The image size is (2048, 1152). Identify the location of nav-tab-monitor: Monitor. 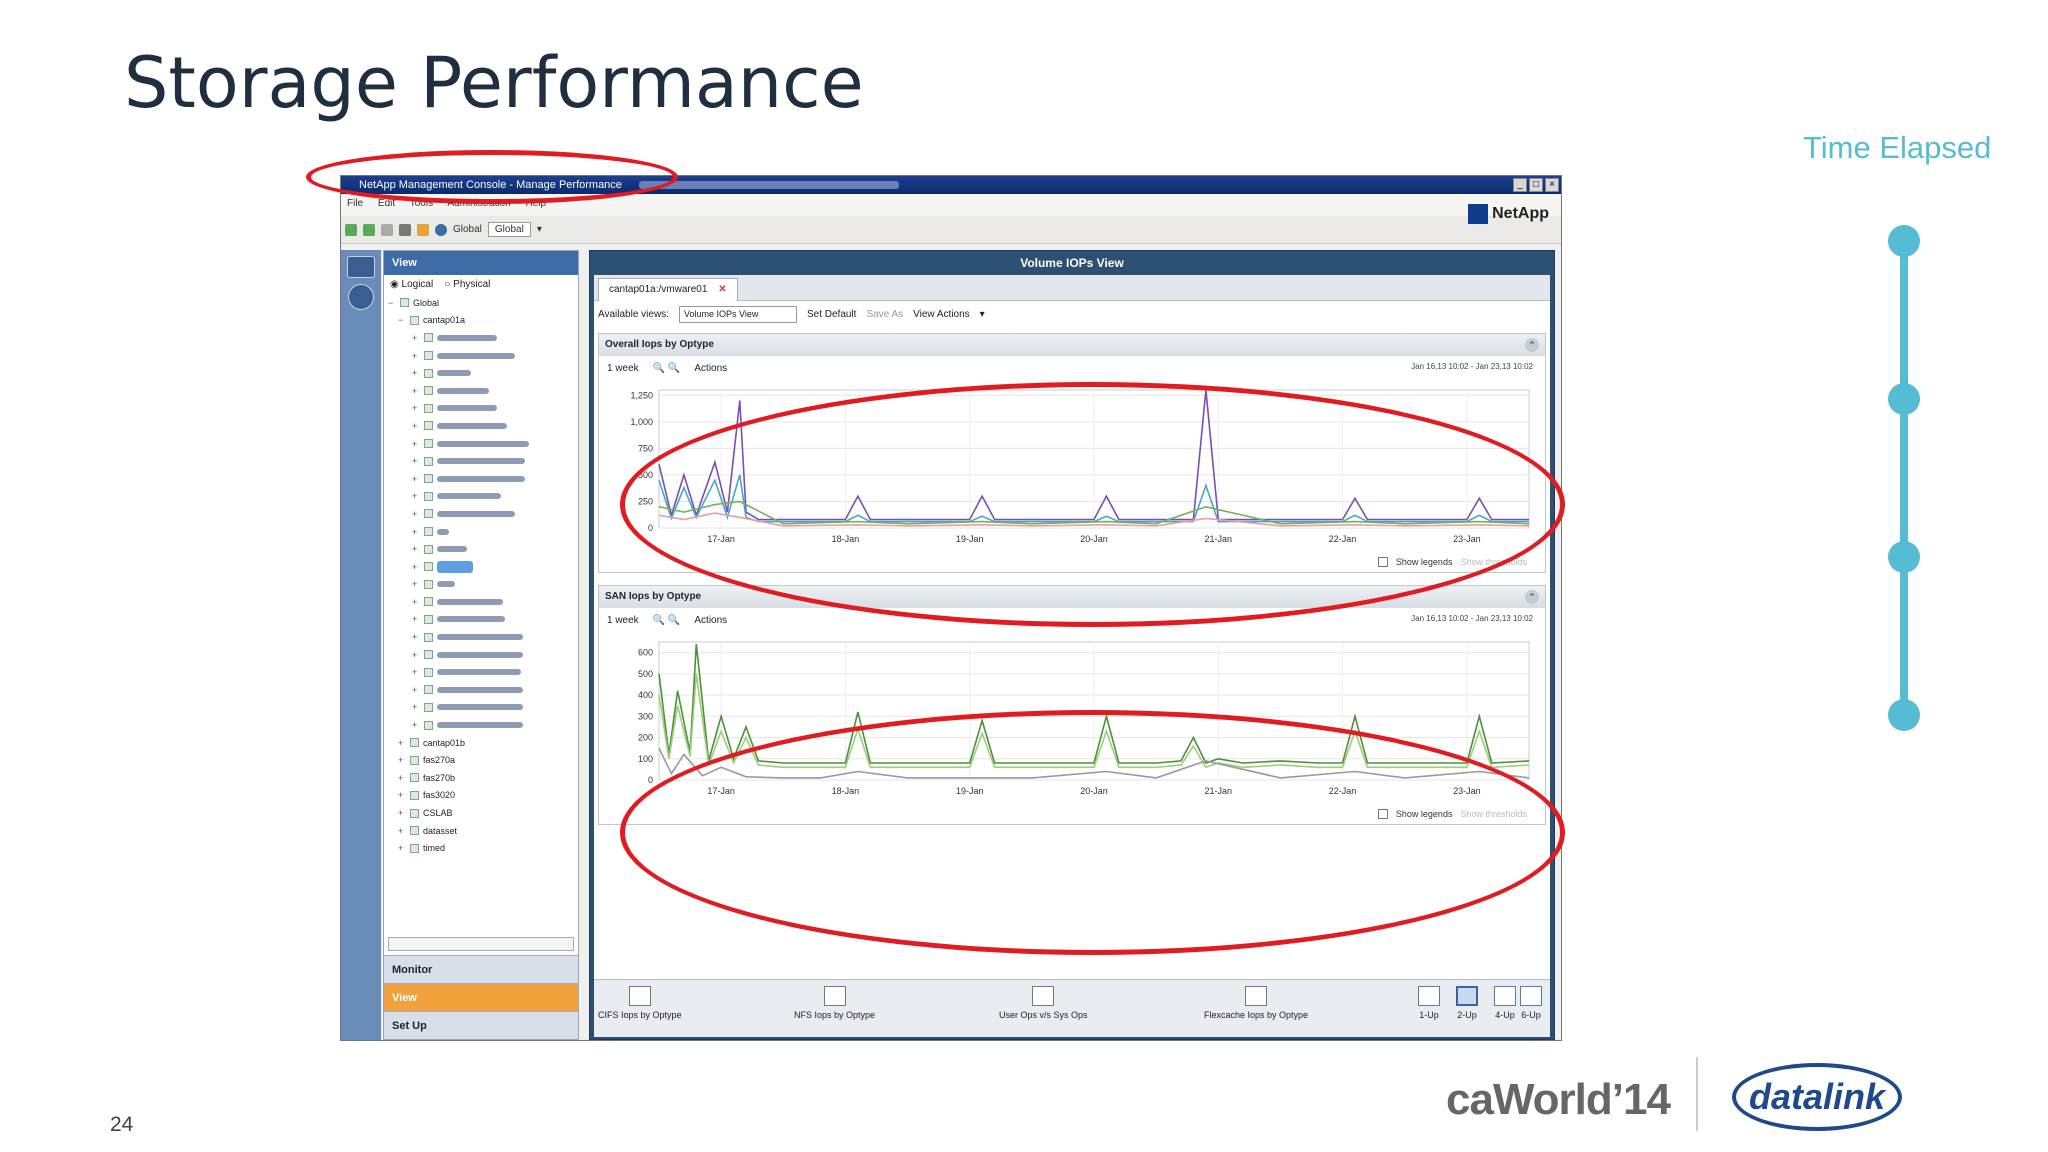
(481, 969).